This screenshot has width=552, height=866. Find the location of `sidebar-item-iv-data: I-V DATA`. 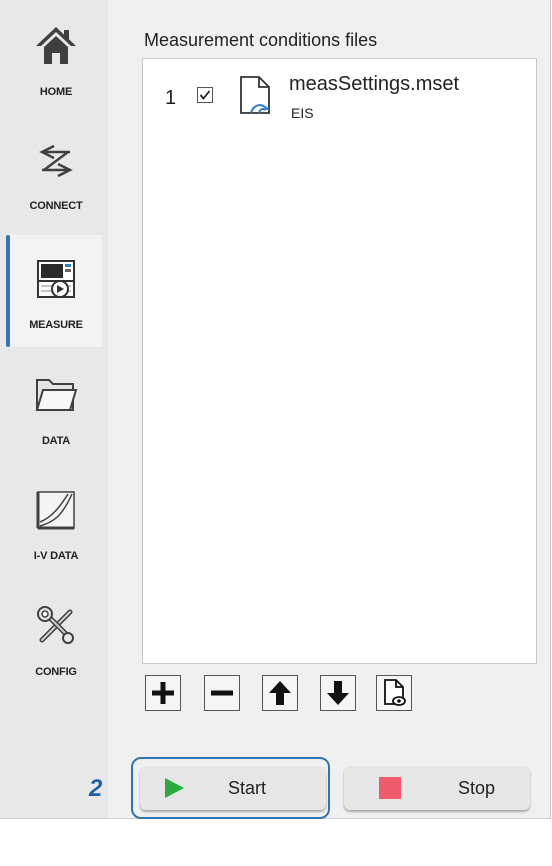

sidebar-item-iv-data: I-V DATA is located at coordinates (54, 522).